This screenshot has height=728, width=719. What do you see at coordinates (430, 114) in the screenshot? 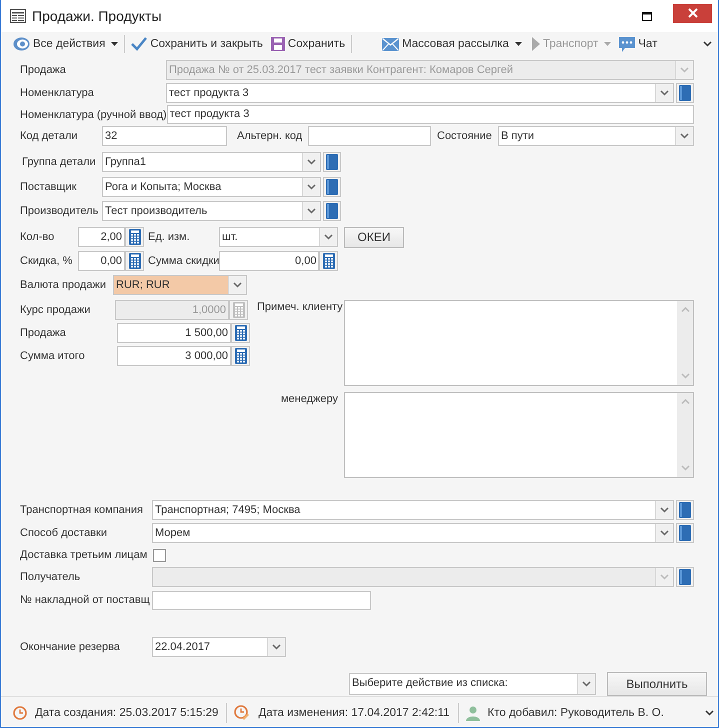
I see `text-field: тест продукта 3` at bounding box center [430, 114].